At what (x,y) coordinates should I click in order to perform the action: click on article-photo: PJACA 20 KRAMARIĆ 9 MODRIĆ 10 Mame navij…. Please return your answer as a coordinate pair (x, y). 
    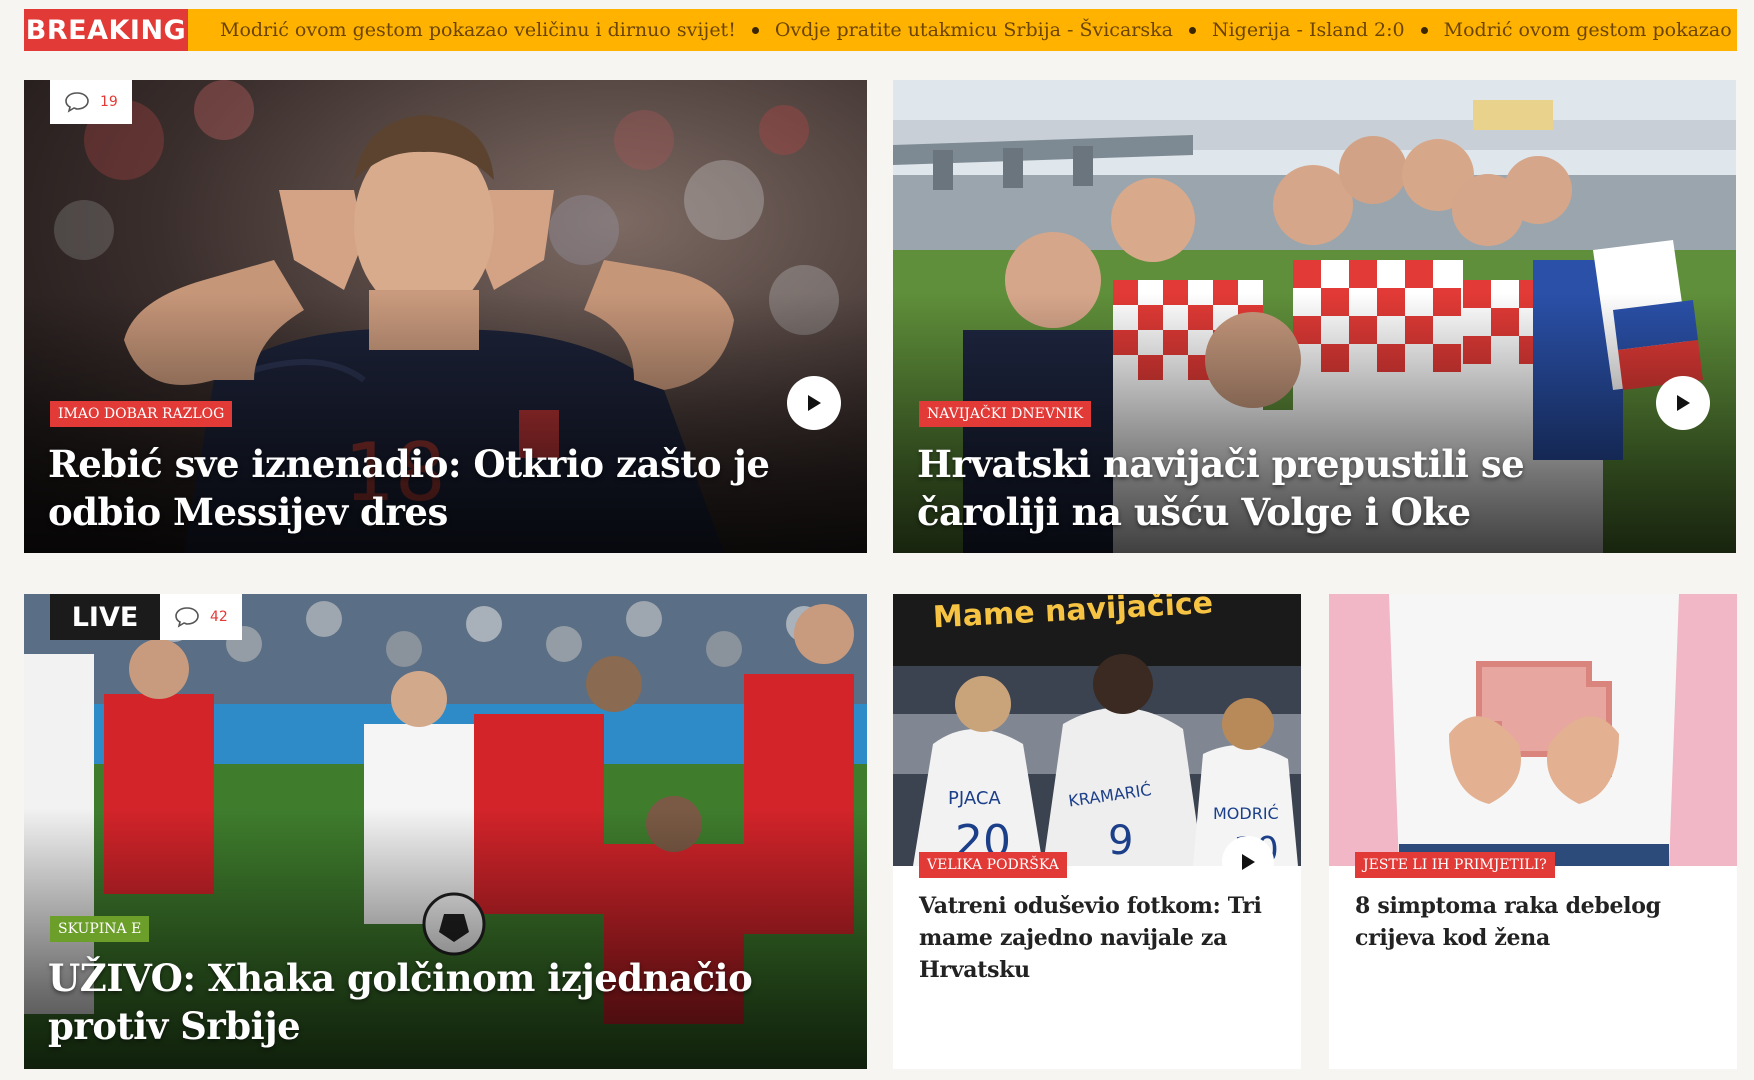
    Looking at the image, I should click on (1097, 730).